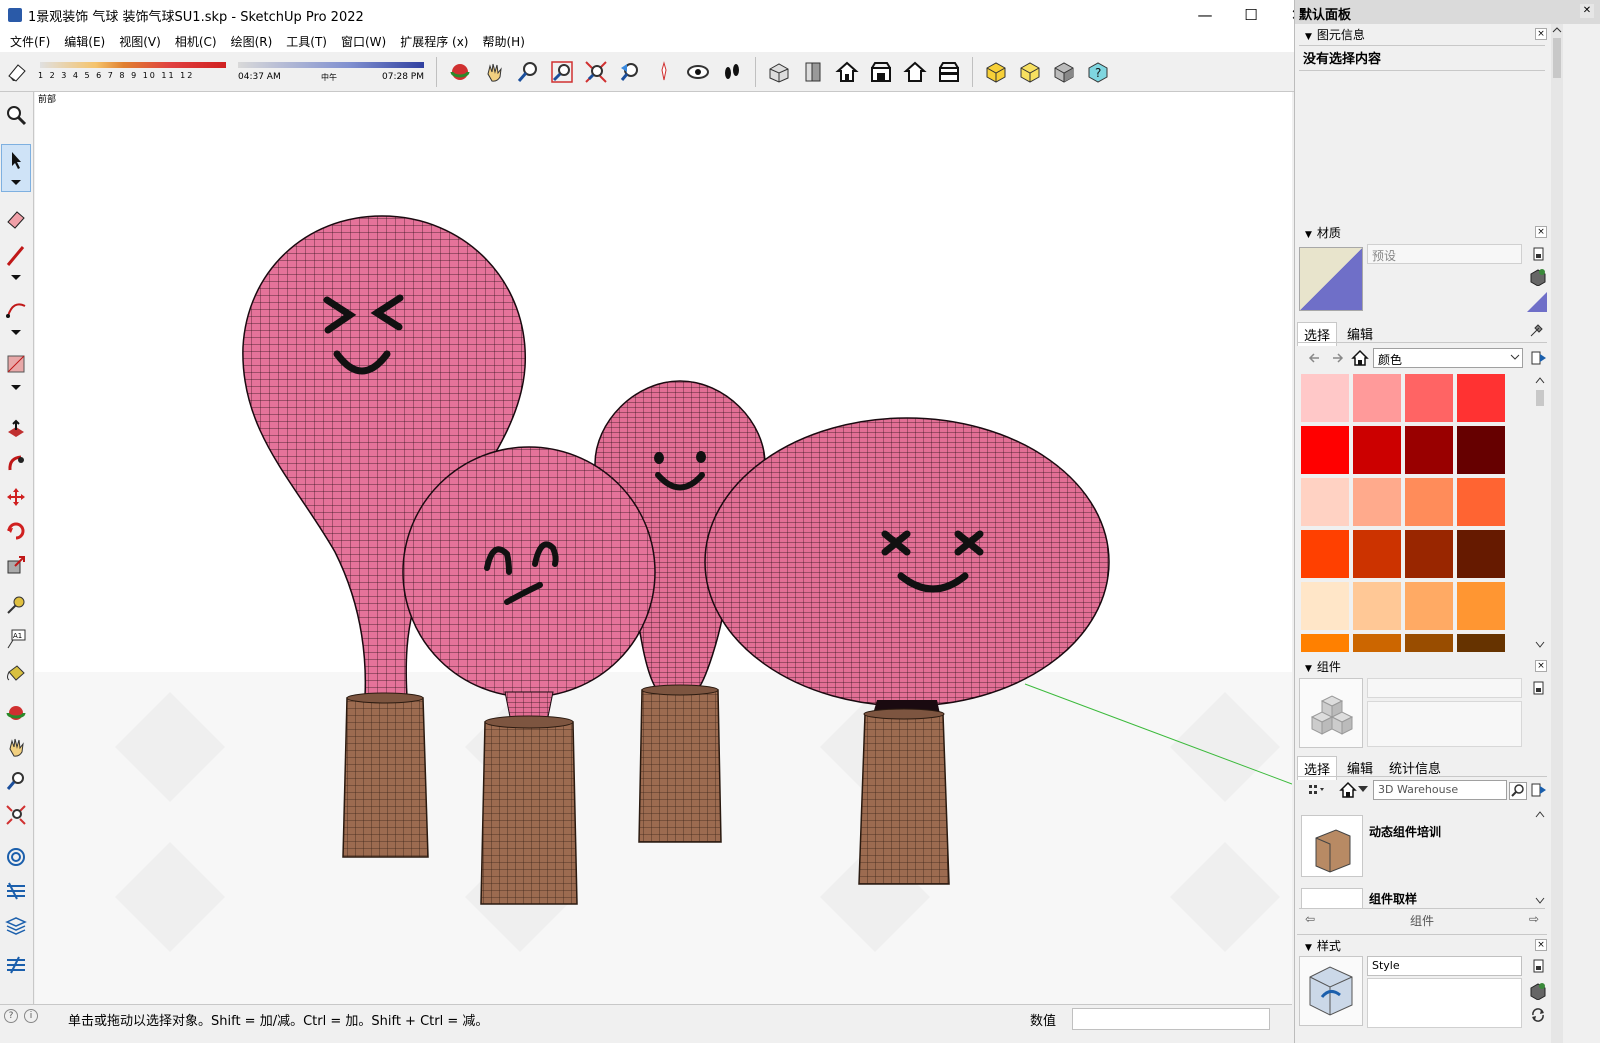 This screenshot has height=1043, width=1600. What do you see at coordinates (16, 925) in the screenshot?
I see `layers-icon` at bounding box center [16, 925].